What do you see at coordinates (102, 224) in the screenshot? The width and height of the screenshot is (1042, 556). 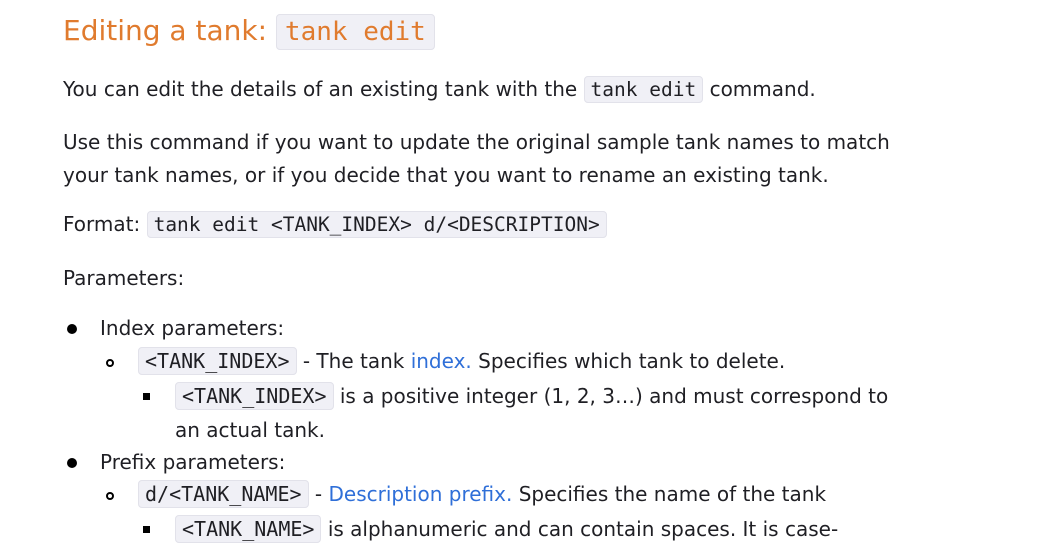 I see `format-label: Format:` at bounding box center [102, 224].